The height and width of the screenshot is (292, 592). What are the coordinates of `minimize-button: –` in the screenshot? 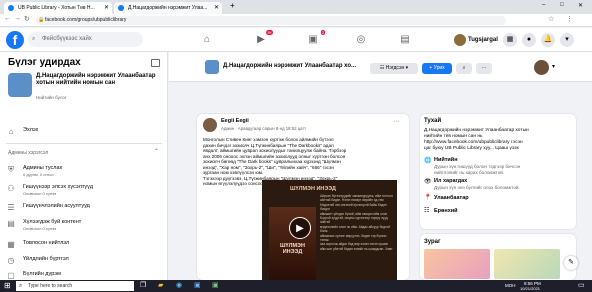 It's located at (543, 5).